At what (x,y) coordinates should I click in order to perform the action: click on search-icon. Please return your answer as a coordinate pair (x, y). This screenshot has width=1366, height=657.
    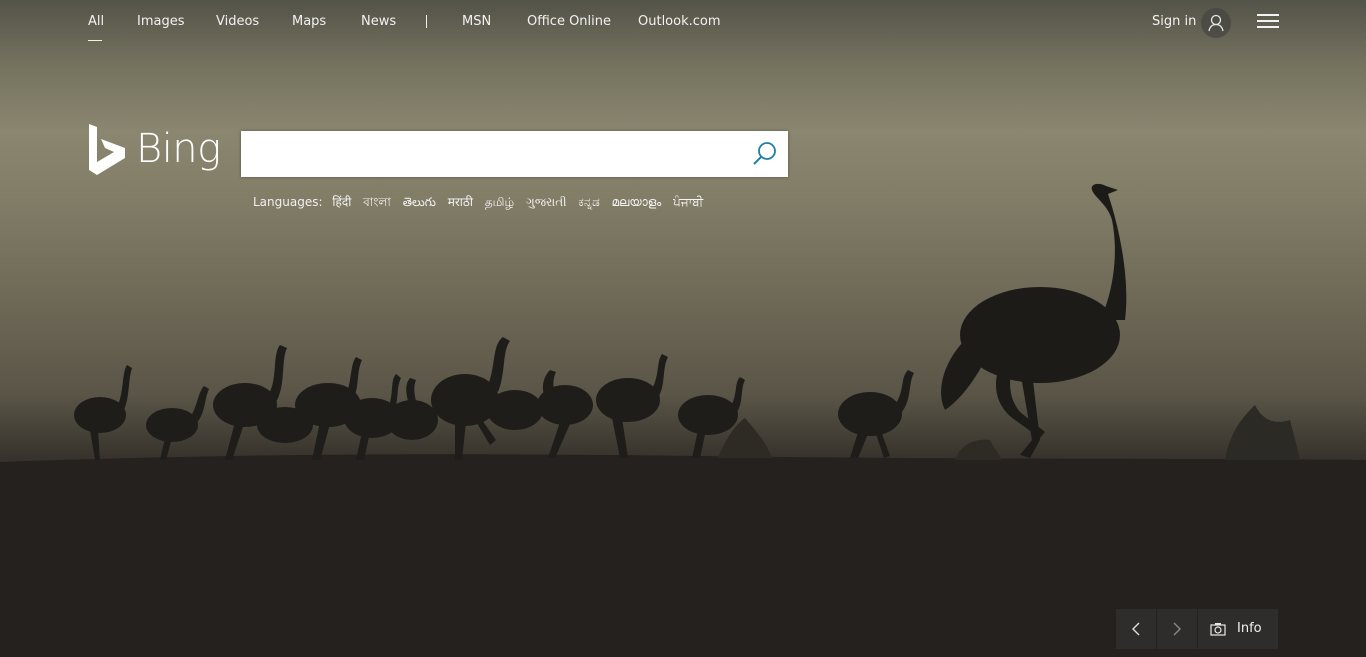
    Looking at the image, I should click on (764, 153).